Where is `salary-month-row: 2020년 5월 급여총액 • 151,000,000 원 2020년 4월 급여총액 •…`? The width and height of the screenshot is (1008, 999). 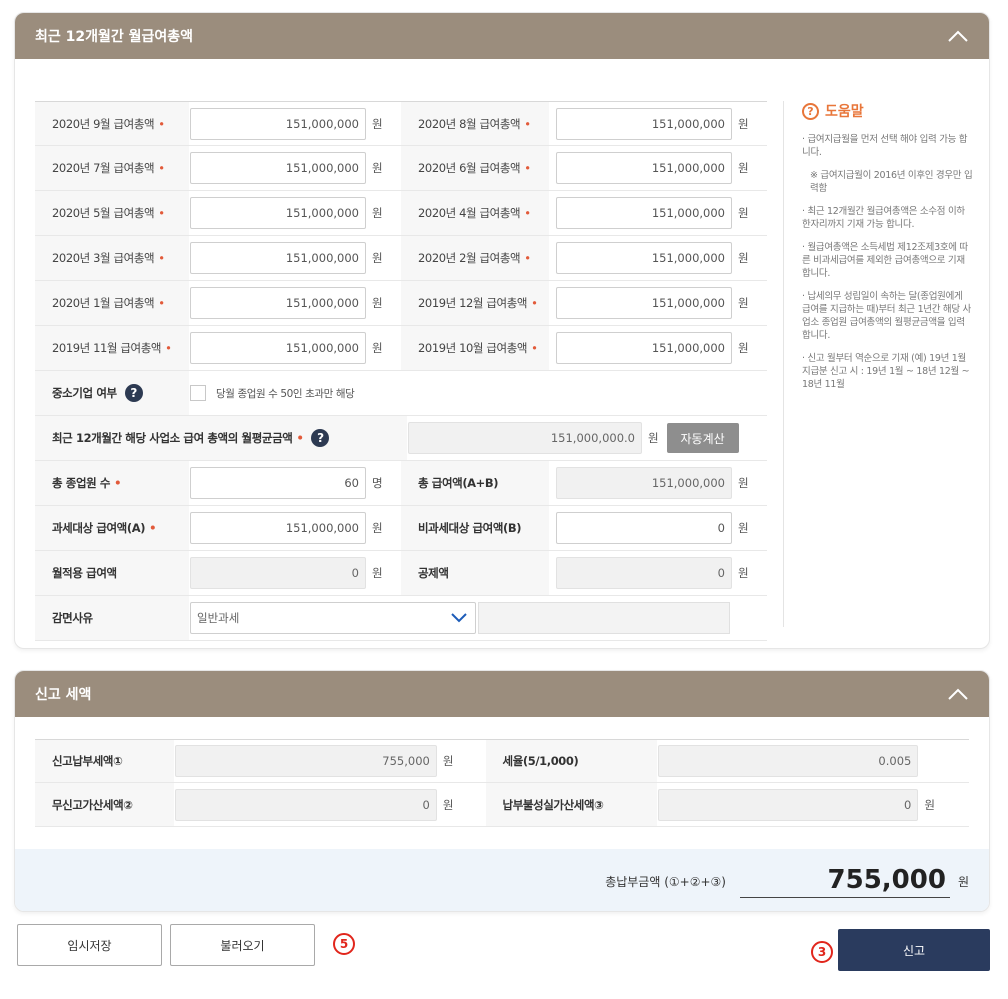 salary-month-row: 2020년 5월 급여총액 • 151,000,000 원 2020년 4월 급여총액 •… is located at coordinates (401, 213).